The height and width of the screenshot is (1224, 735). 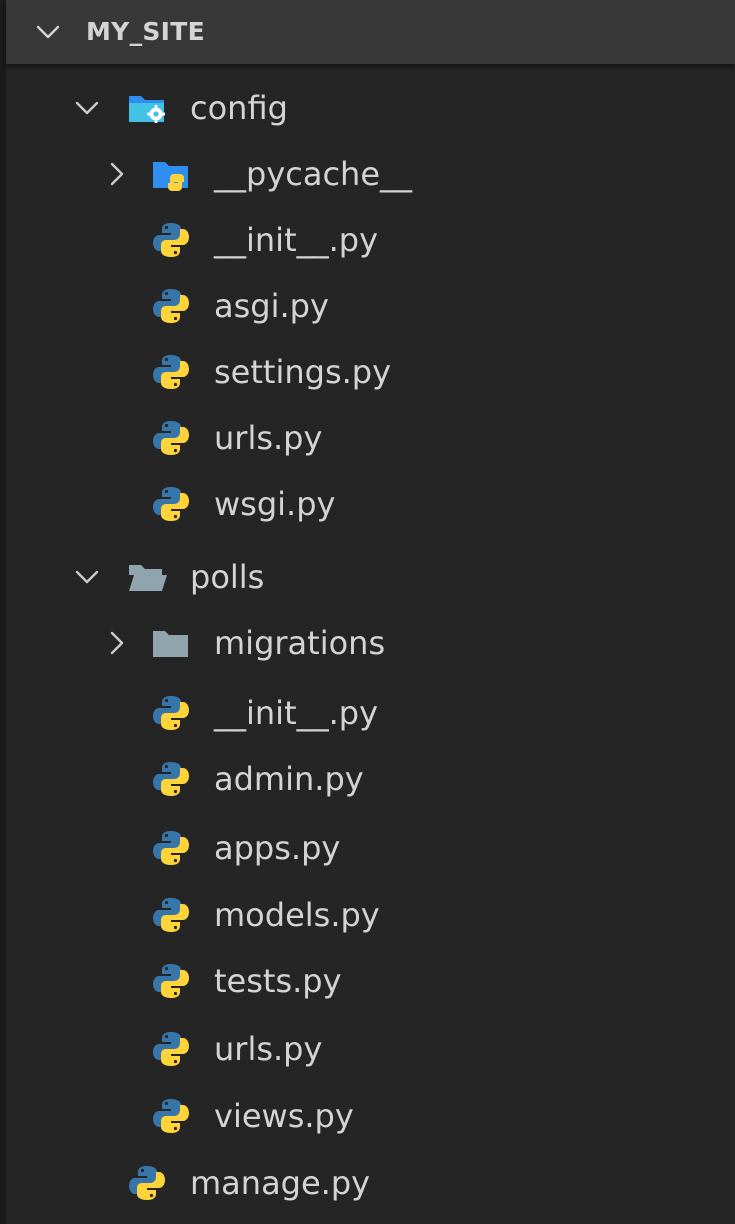 I want to click on tree-item-migrations-folder: migrations, so click(x=370, y=643).